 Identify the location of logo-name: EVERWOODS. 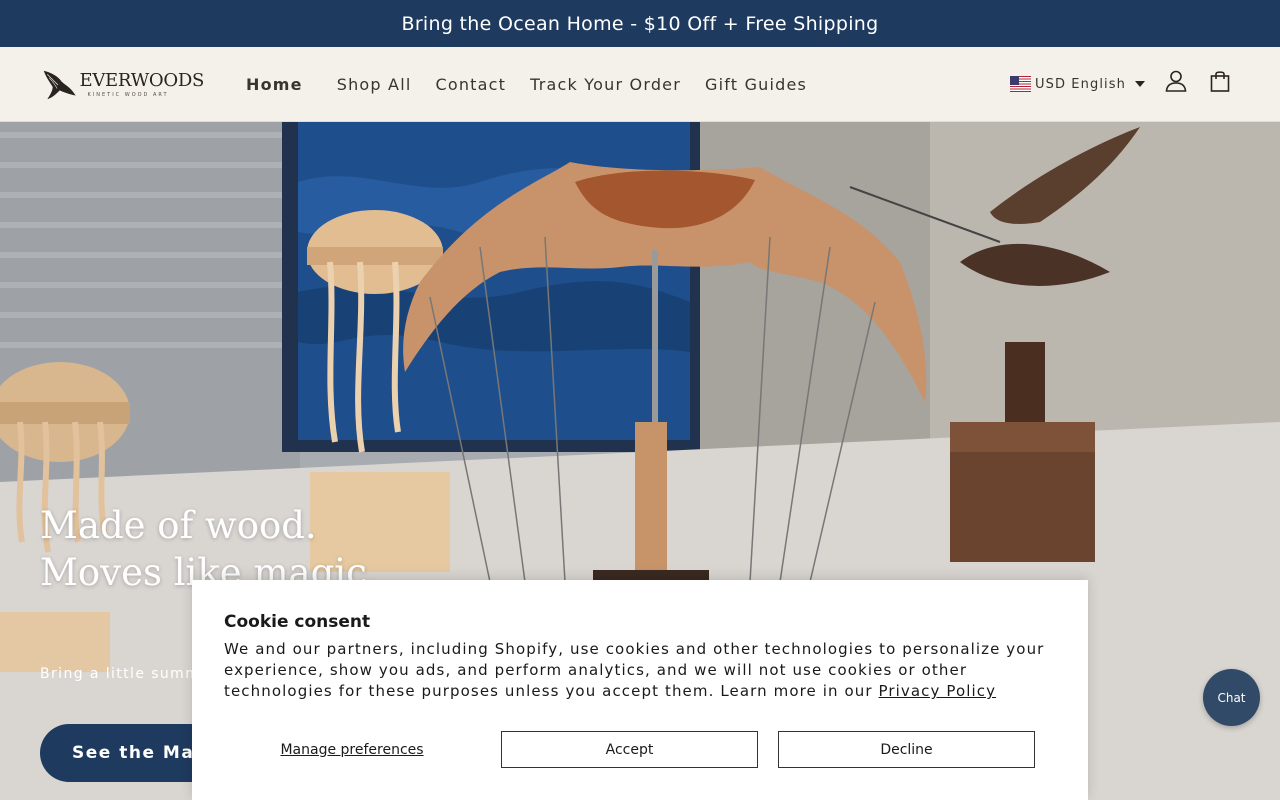
(141, 80).